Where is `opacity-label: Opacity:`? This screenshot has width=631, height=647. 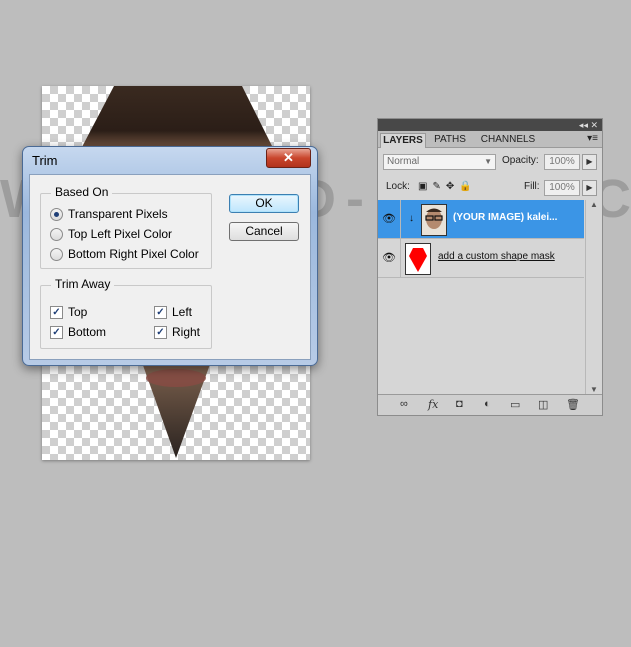
opacity-label: Opacity: is located at coordinates (520, 160).